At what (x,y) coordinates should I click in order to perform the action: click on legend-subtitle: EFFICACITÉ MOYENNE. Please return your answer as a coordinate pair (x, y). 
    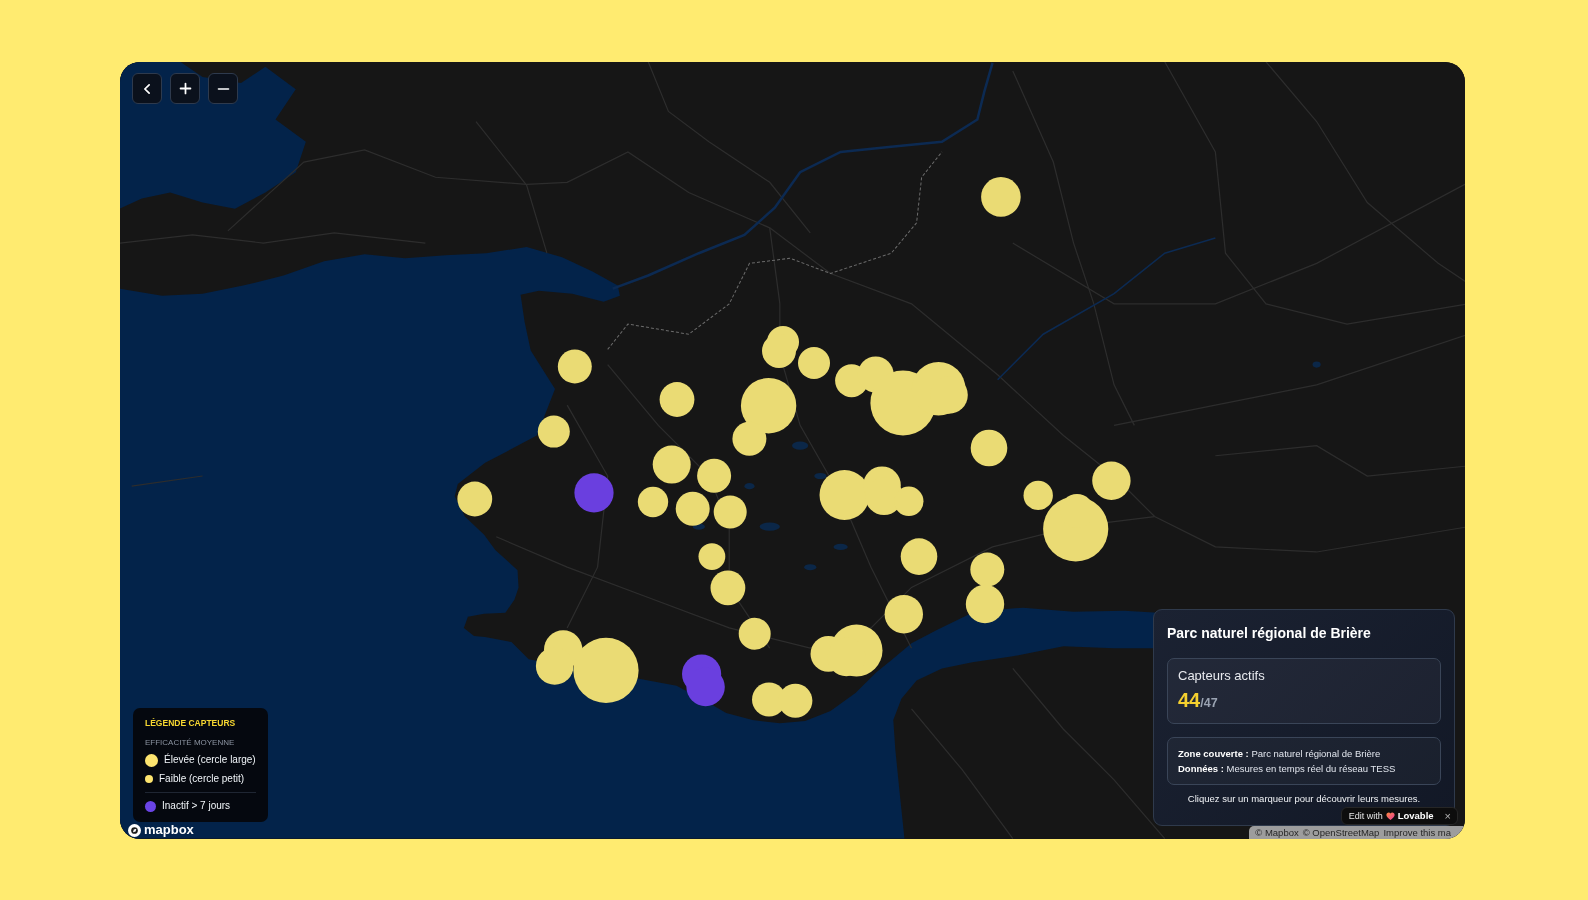
    Looking at the image, I should click on (190, 742).